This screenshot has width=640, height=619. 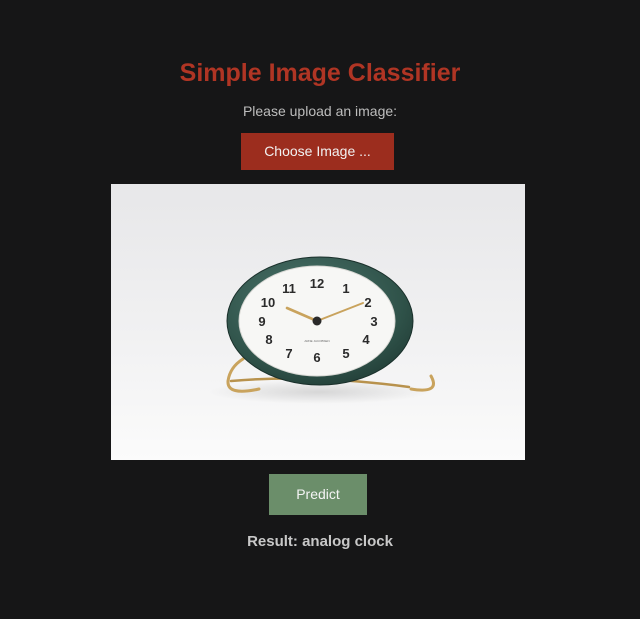 I want to click on clock-number-2: 2, so click(x=367, y=302).